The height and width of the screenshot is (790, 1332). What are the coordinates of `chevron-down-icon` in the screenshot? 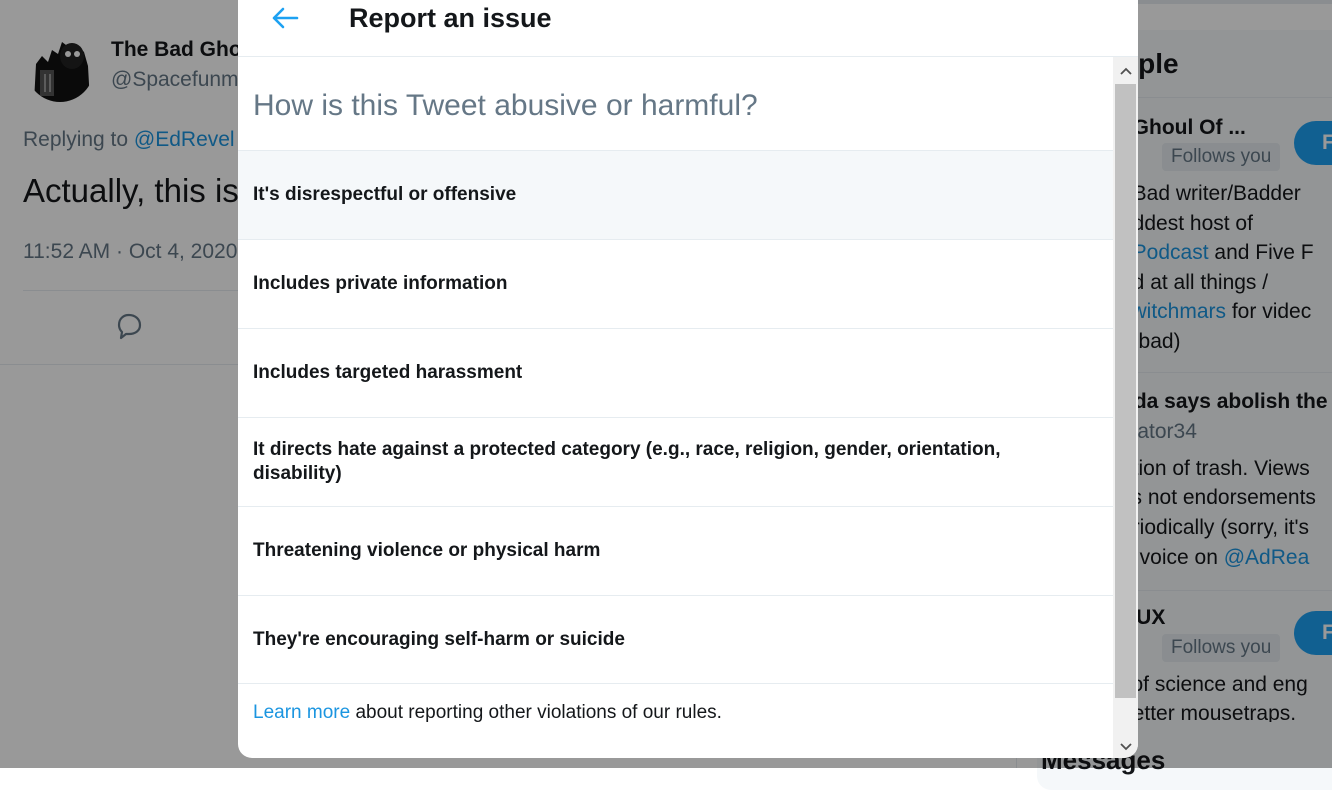 It's located at (1125, 747).